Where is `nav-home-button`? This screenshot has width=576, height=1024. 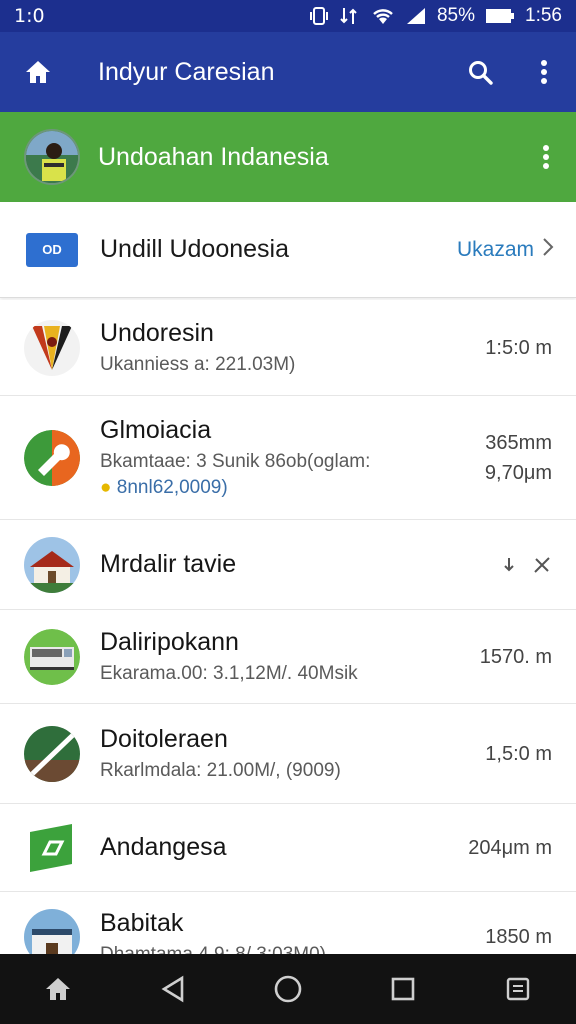
nav-home-button is located at coordinates (58, 989).